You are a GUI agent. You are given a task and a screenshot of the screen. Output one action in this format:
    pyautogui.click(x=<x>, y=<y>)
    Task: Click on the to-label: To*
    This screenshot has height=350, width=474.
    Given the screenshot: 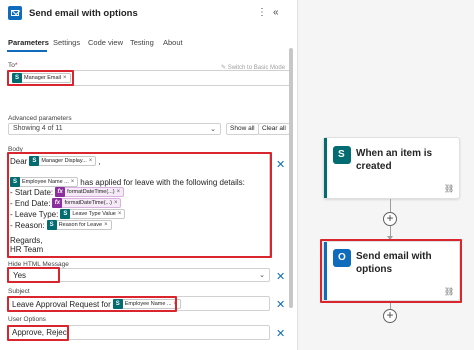 What is the action you would take?
    pyautogui.click(x=13, y=65)
    